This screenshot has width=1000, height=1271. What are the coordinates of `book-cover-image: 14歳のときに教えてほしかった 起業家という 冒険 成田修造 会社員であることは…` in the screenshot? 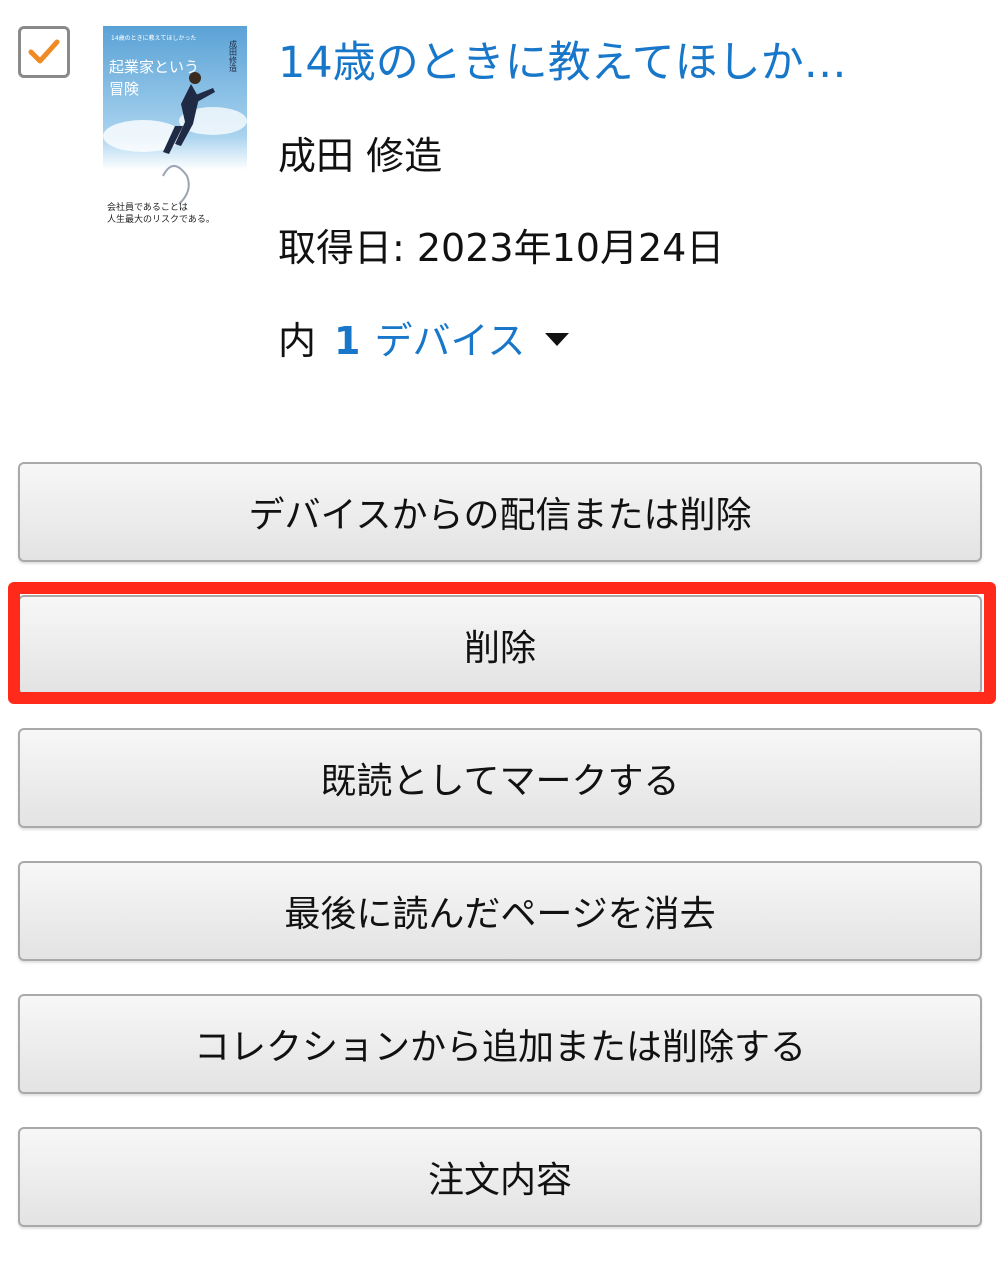 It's located at (175, 126).